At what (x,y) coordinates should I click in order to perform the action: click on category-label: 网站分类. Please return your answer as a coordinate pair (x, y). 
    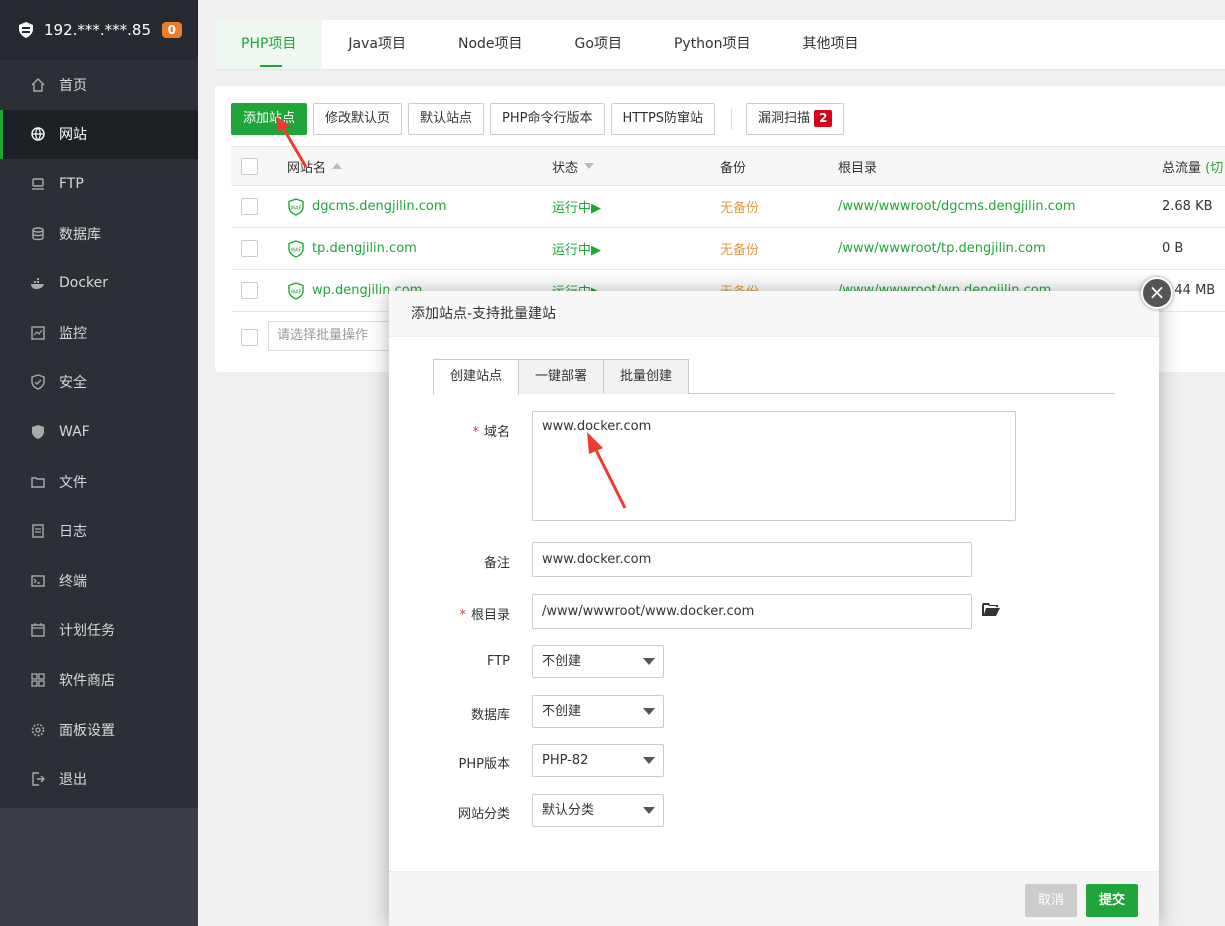
    Looking at the image, I should click on (483, 814).